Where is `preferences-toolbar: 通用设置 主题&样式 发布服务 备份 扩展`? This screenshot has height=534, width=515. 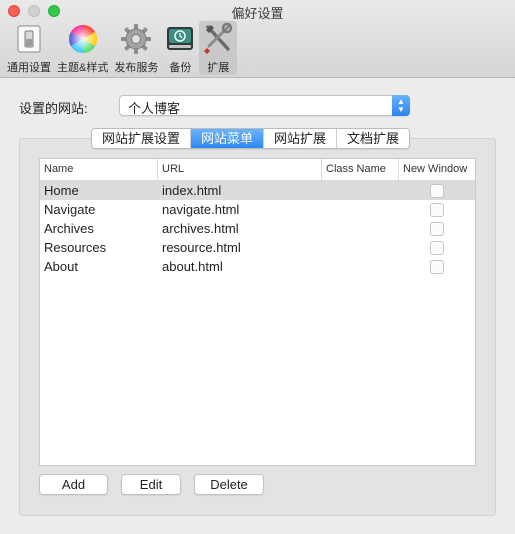
preferences-toolbar: 通用设置 主题&样式 发布服务 备份 扩展 is located at coordinates (121, 48).